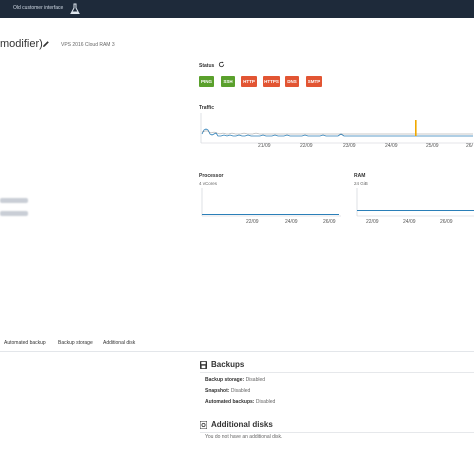  What do you see at coordinates (207, 108) in the screenshot?
I see `traffic-label: Traffic` at bounding box center [207, 108].